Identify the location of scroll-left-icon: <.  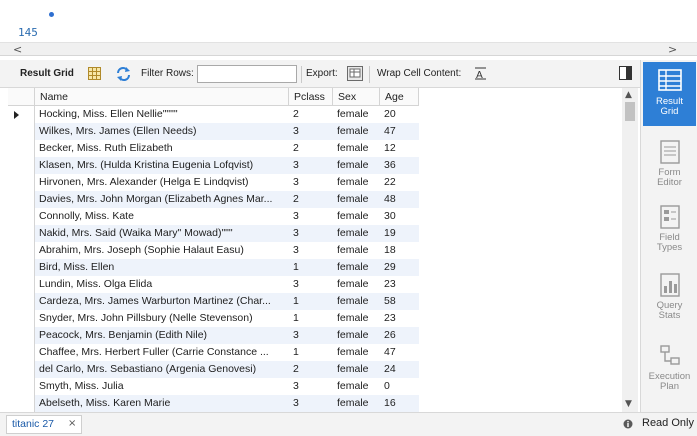
(17, 49).